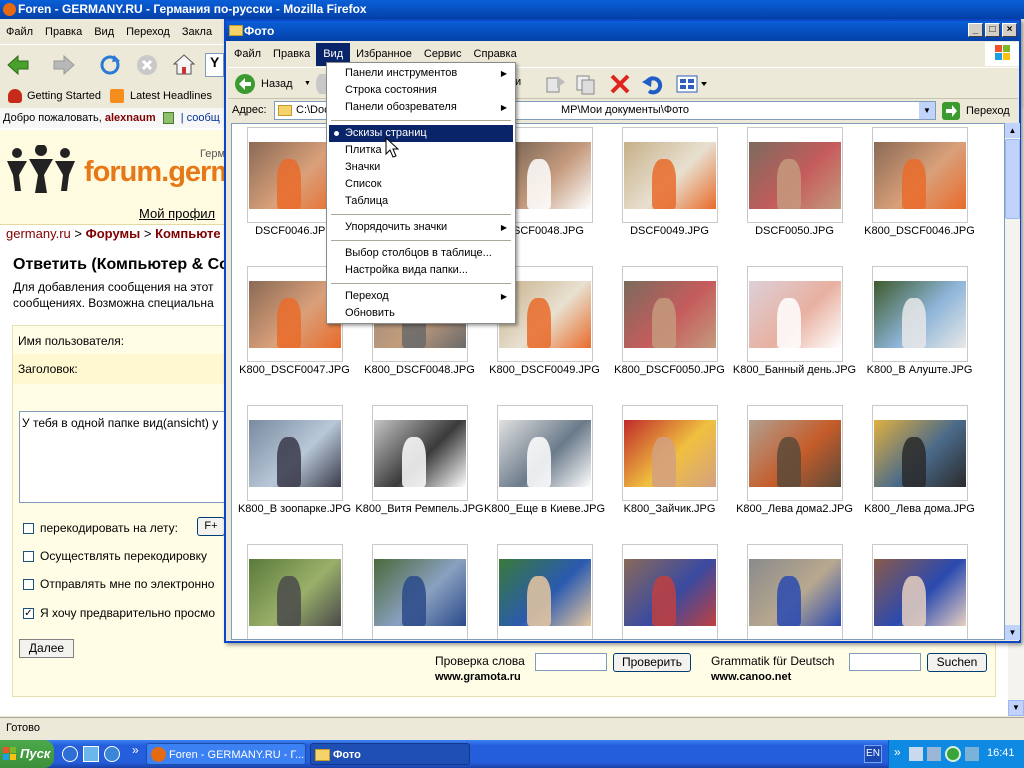 This screenshot has height=768, width=1024. What do you see at coordinates (211, 526) in the screenshot?
I see `recode-button: F+` at bounding box center [211, 526].